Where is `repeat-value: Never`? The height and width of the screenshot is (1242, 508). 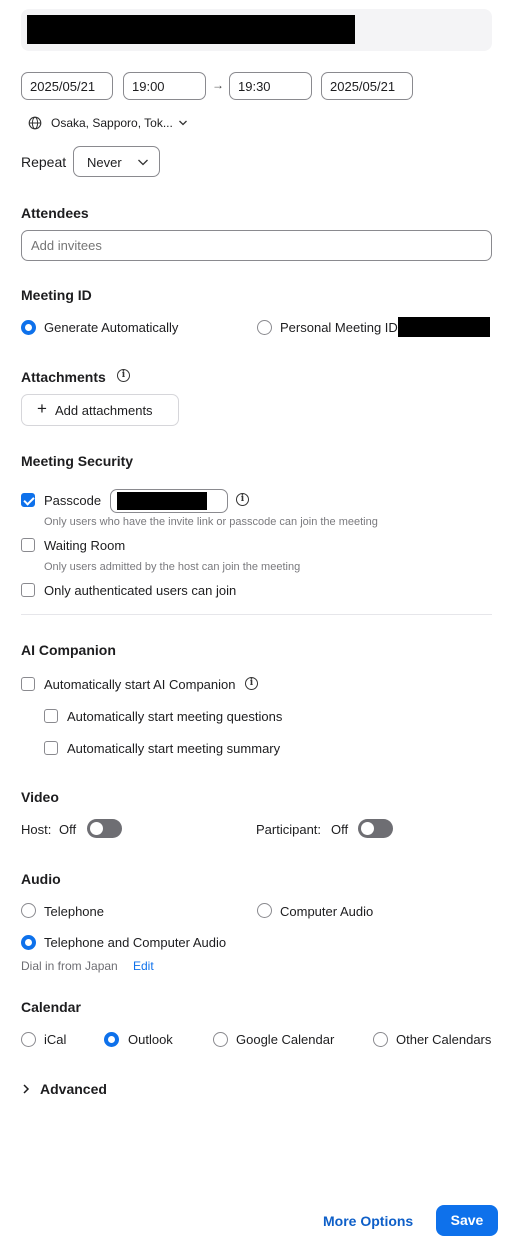
repeat-value: Never is located at coordinates (104, 162).